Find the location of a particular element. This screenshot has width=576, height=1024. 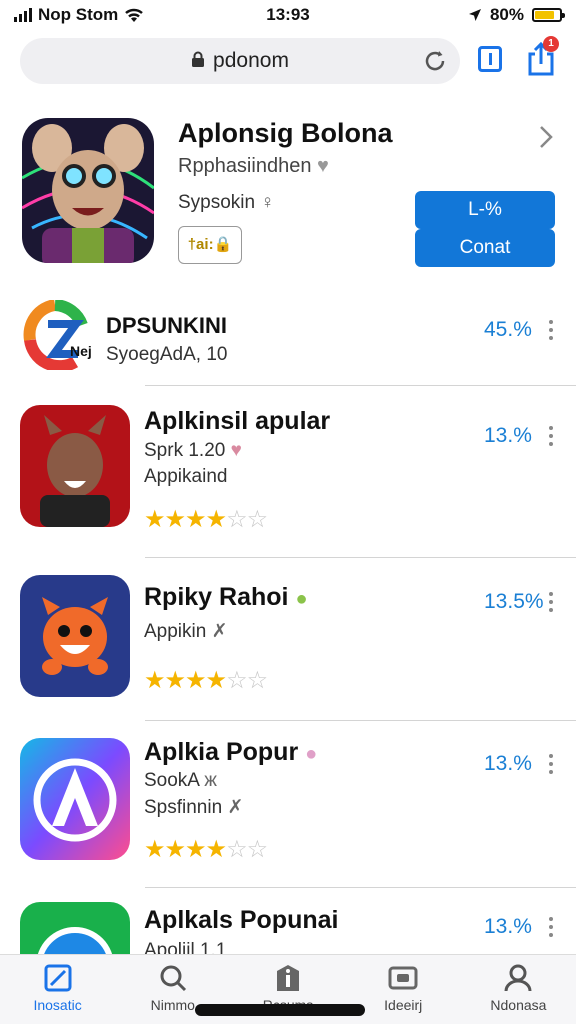

app-category: Appikaind is located at coordinates (186, 476).